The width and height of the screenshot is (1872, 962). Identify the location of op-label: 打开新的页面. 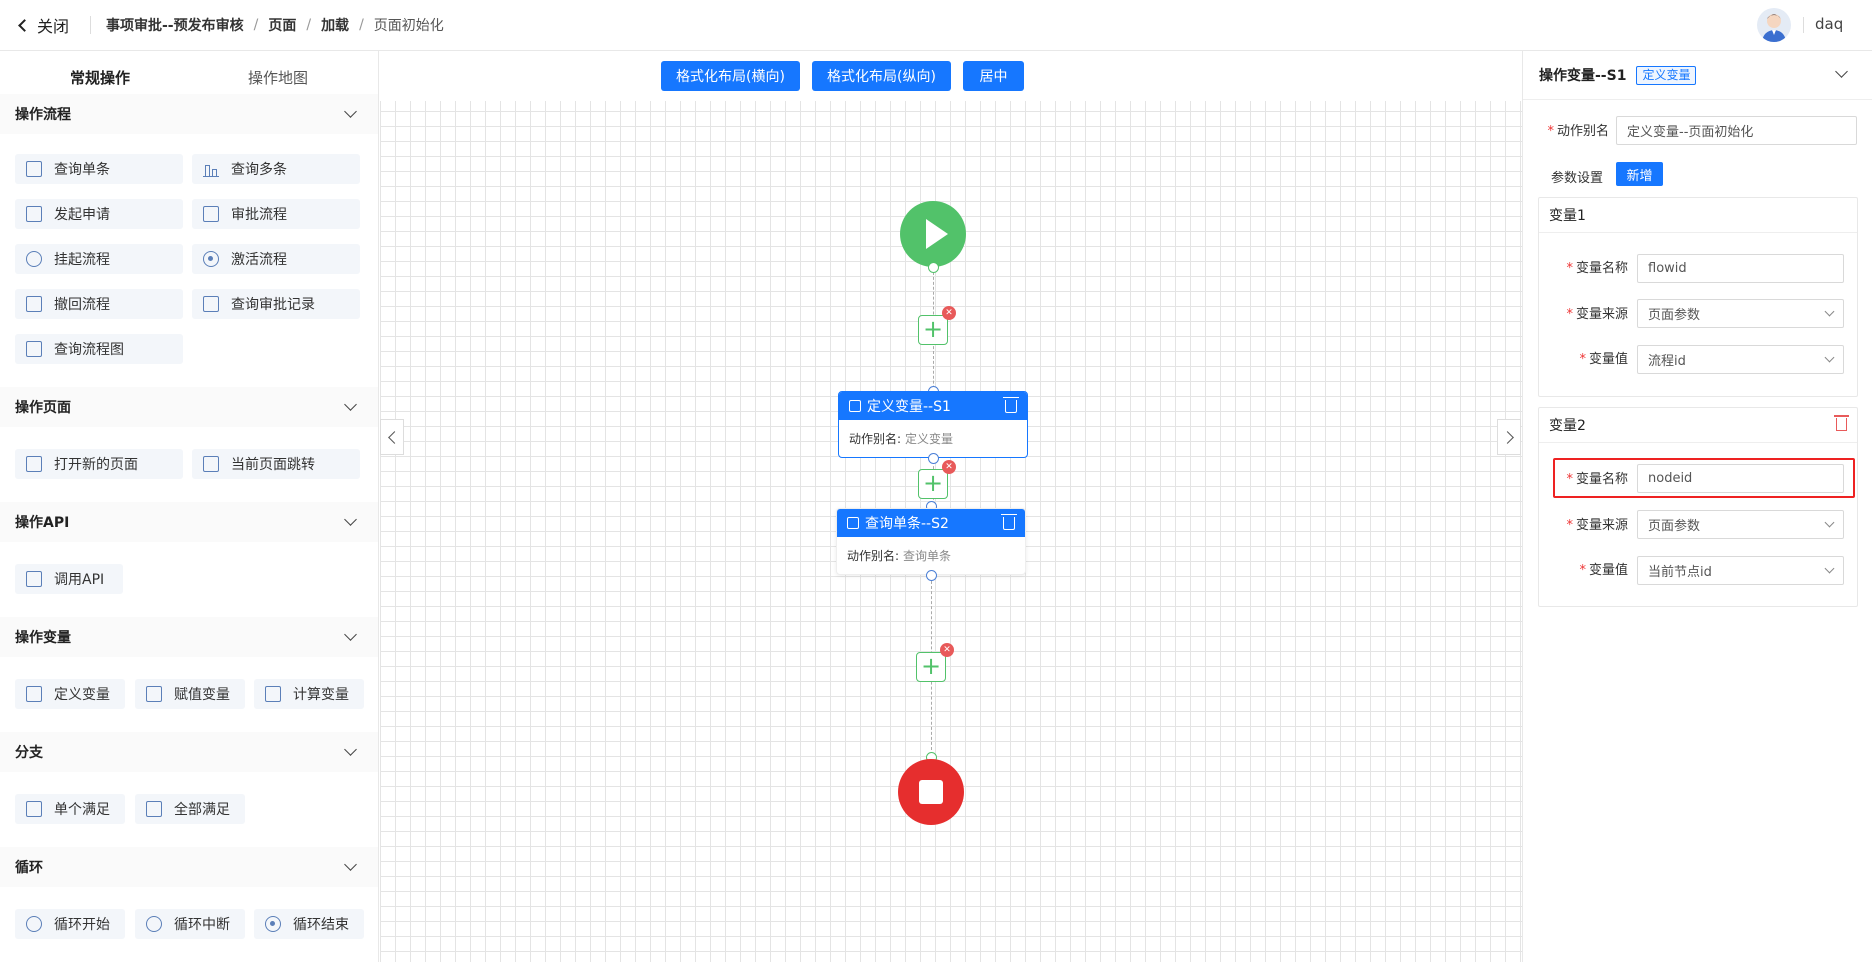
(96, 465).